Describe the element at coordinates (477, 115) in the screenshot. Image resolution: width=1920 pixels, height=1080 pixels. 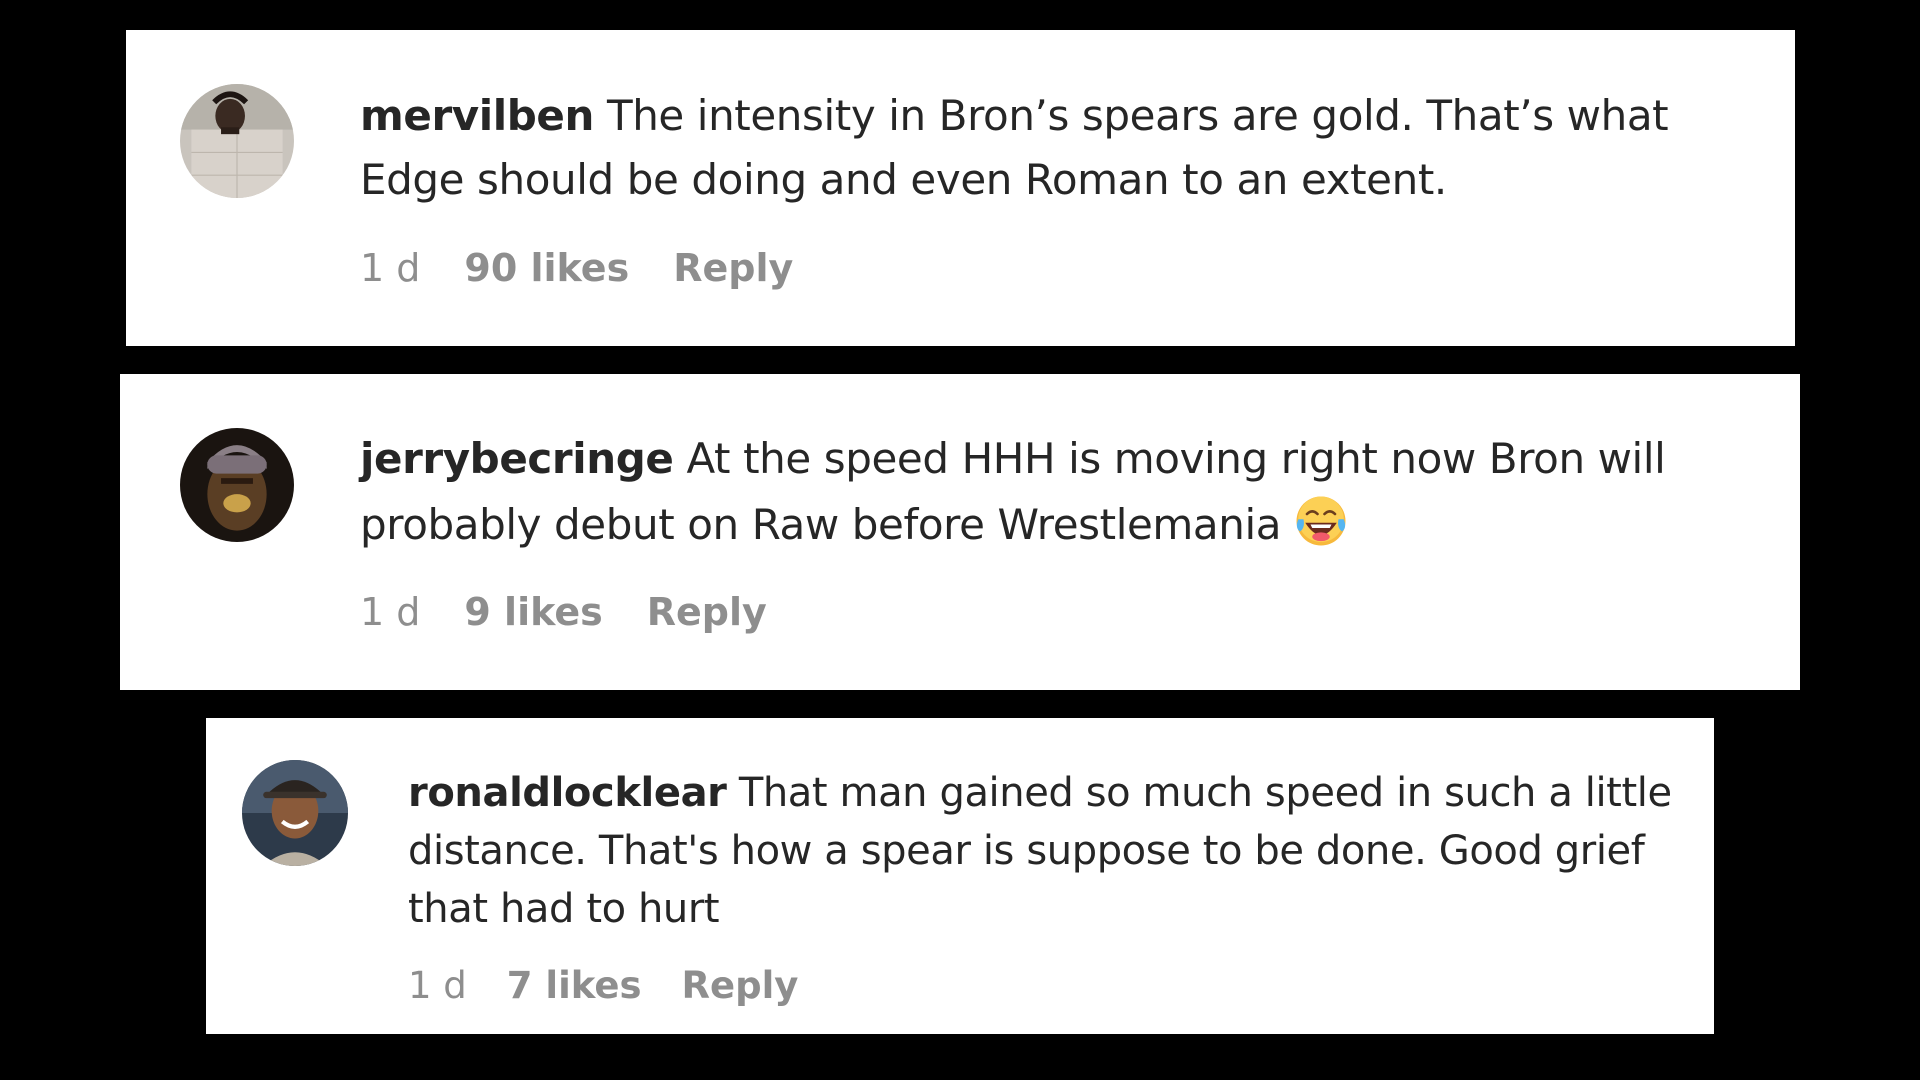
I see `username: mervilben` at that location.